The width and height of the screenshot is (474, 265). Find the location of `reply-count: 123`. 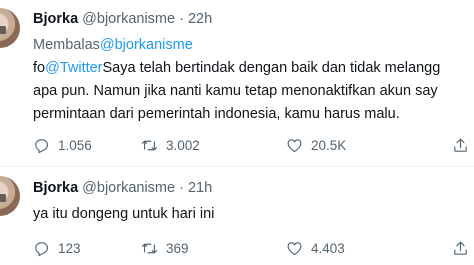

reply-count: 123 is located at coordinates (69, 248).